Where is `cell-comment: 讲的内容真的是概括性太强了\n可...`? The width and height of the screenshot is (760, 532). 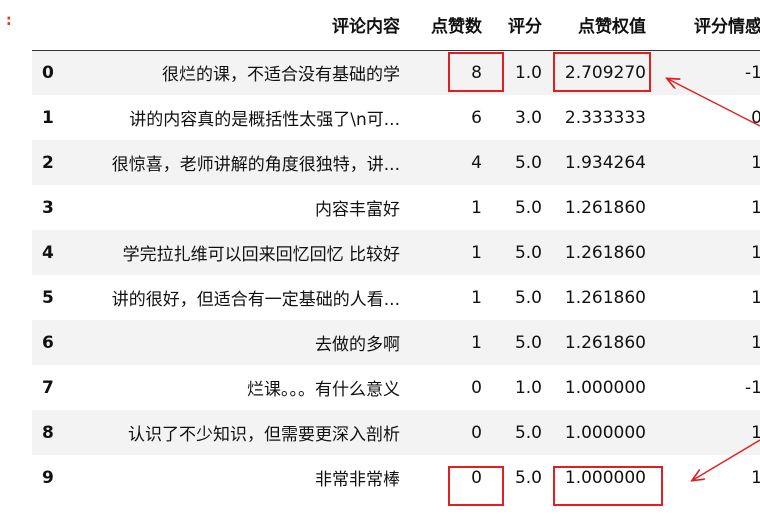
cell-comment: 讲的内容真的是概括性太强了\n可... is located at coordinates (264, 120).